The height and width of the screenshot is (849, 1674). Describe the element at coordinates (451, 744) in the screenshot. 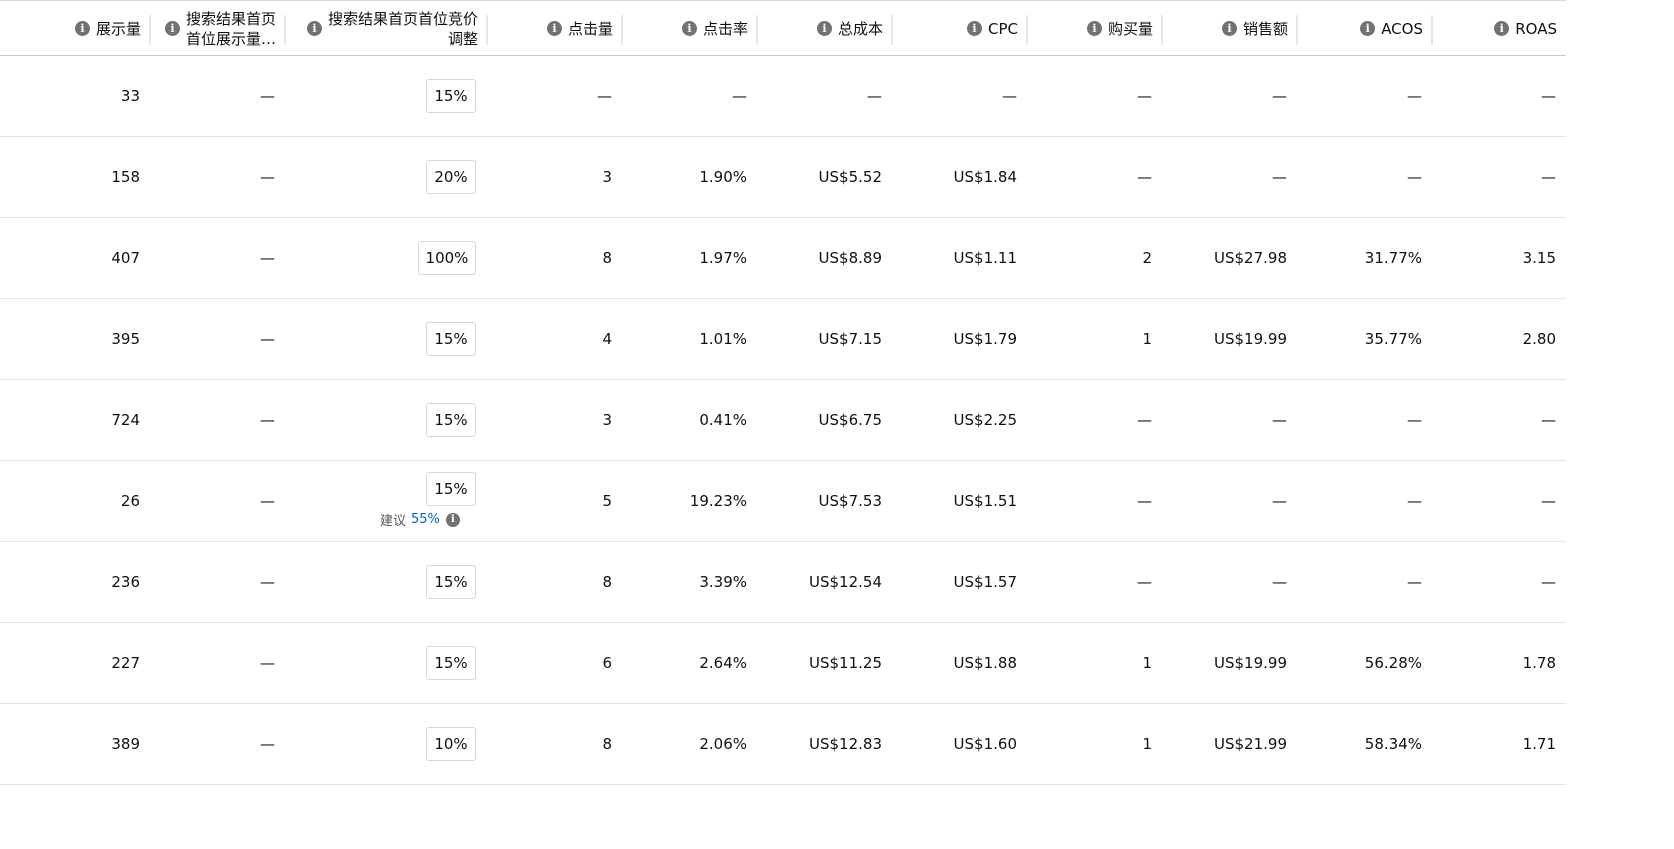

I see `bid-adjustment-input: 10%` at that location.